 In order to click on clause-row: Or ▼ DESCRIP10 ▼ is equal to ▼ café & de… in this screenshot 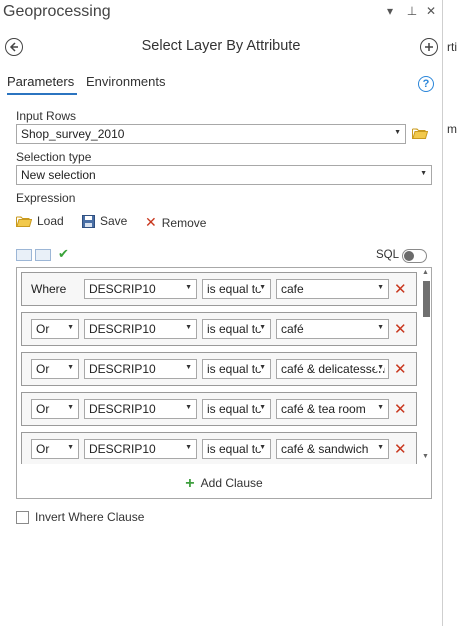, I will do `click(219, 369)`.